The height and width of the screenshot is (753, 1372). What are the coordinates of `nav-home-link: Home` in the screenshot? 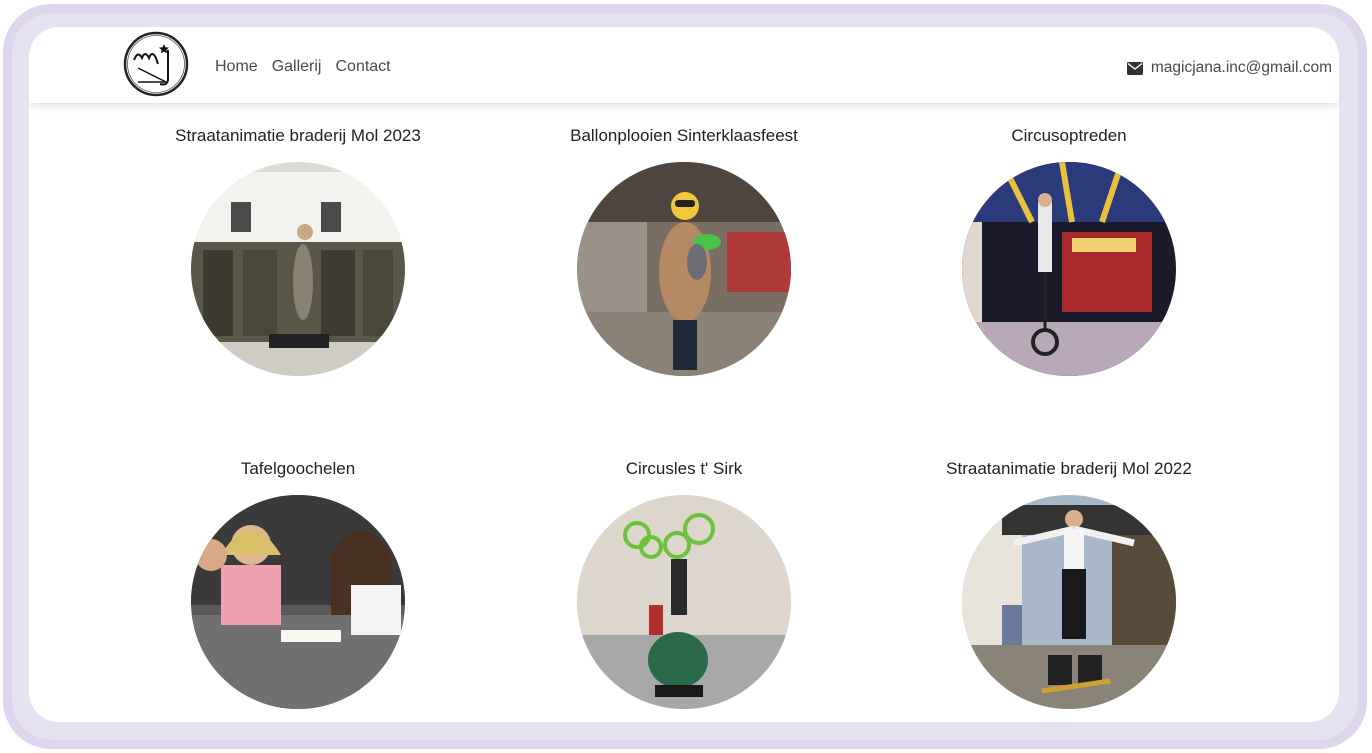 It's located at (236, 67).